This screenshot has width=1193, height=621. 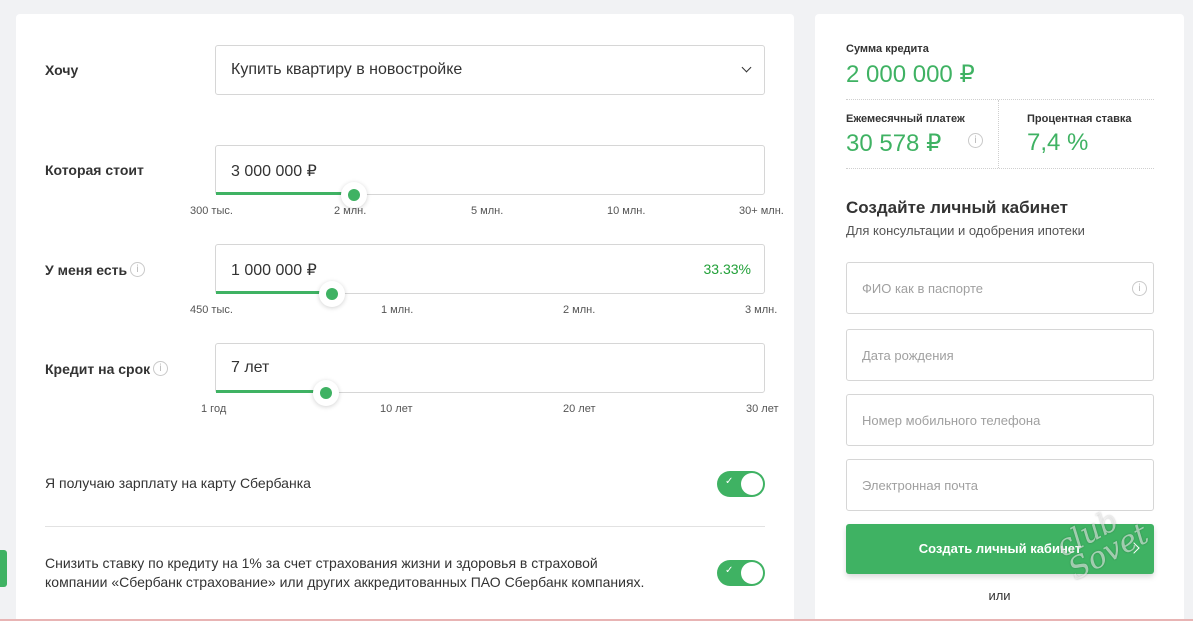 I want to click on term-field: 7 лет, so click(x=490, y=374).